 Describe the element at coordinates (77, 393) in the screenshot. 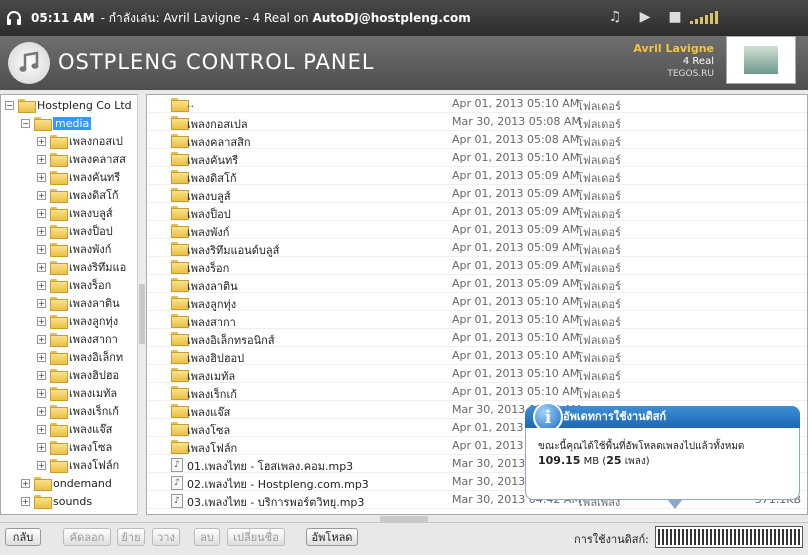

I see `tree-node-genre: + เพลงเมทัล` at that location.